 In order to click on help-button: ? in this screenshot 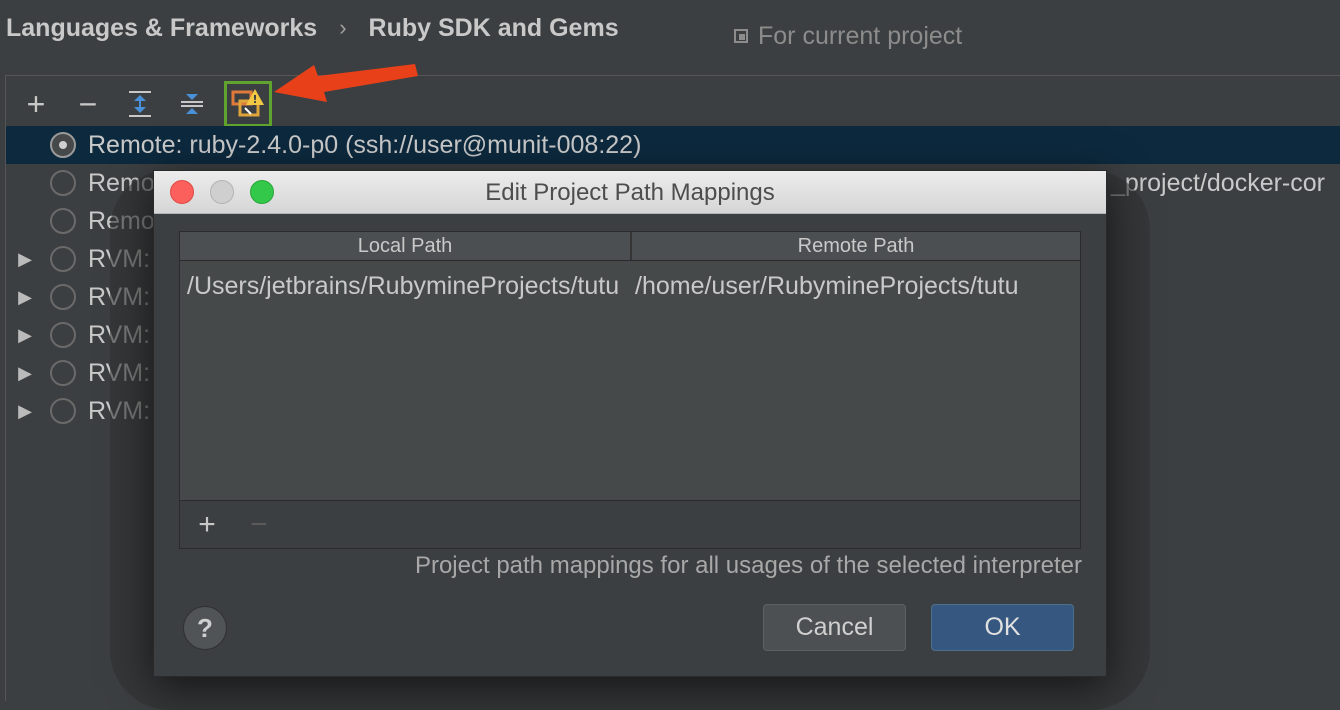, I will do `click(205, 628)`.